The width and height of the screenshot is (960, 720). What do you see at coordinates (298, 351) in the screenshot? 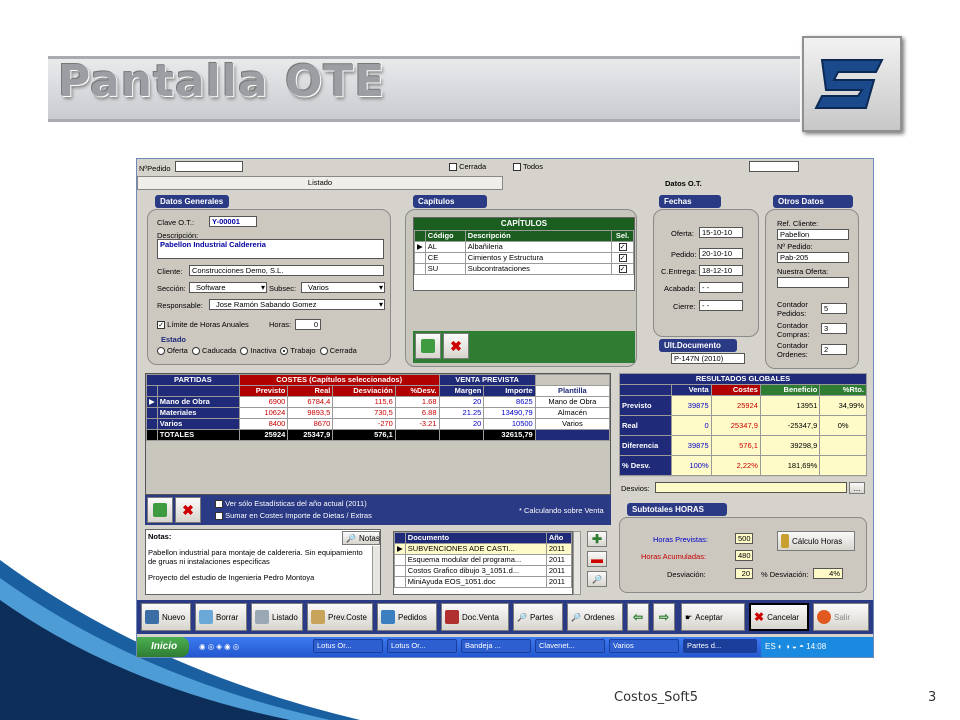
I see `estado-trabajo-radio: Trabajo` at bounding box center [298, 351].